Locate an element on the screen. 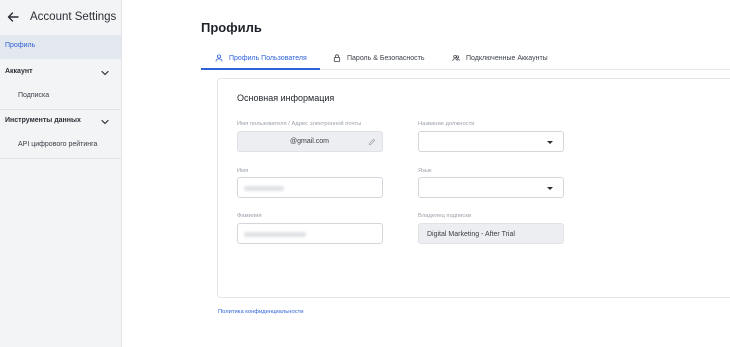  sidebar-group-account: Аккаунт is located at coordinates (19, 71).